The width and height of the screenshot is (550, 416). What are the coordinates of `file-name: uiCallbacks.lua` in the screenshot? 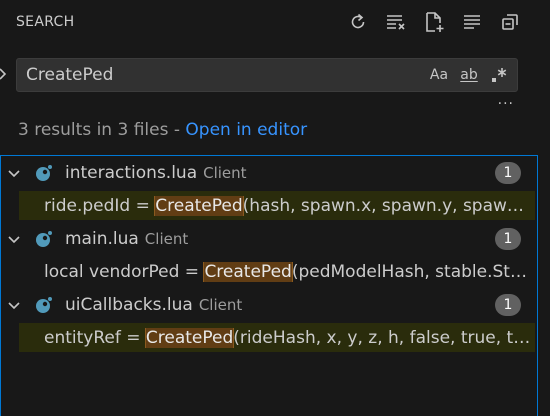 It's located at (129, 305).